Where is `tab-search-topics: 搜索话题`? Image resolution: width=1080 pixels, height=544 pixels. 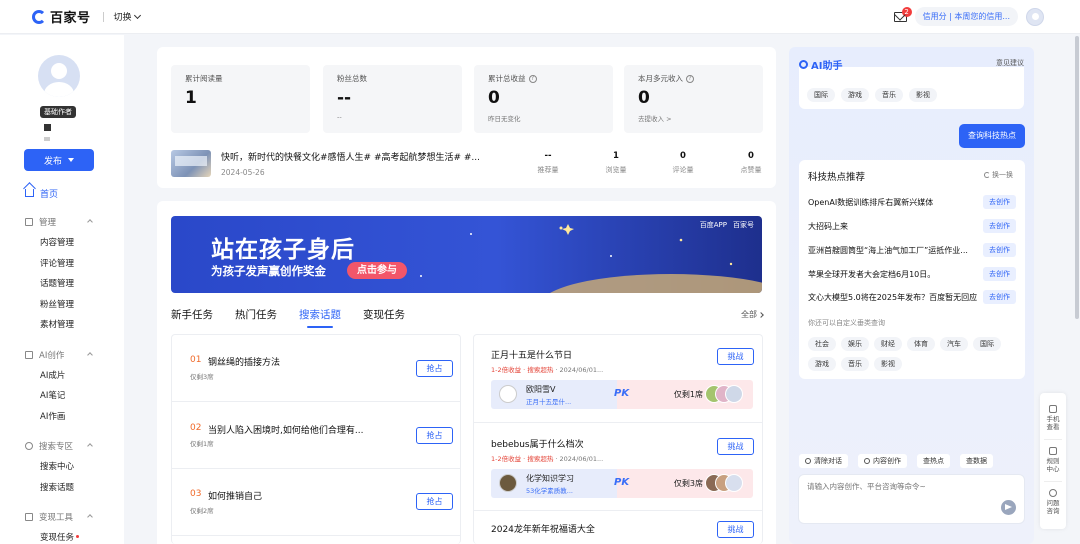 tab-search-topics: 搜索话题 is located at coordinates (320, 317).